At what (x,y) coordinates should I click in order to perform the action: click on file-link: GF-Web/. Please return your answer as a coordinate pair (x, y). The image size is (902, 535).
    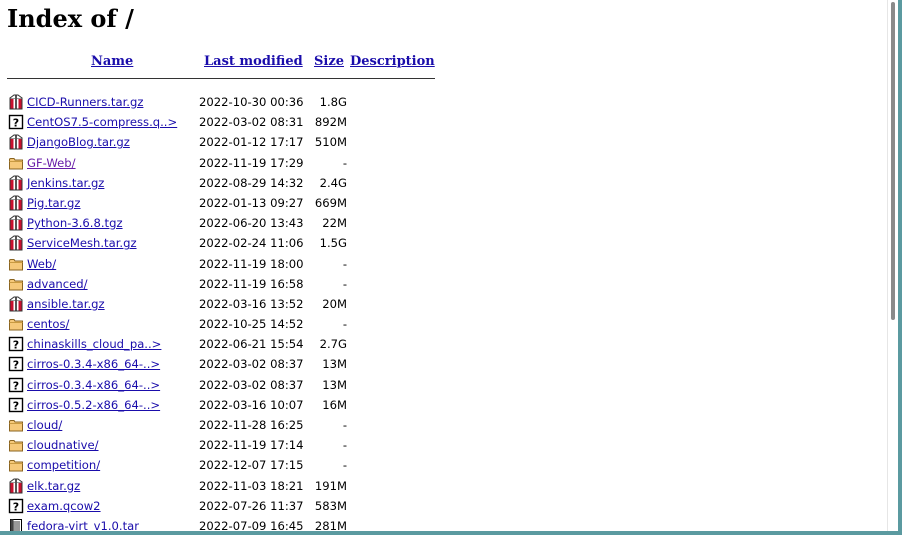
    Looking at the image, I should click on (51, 163).